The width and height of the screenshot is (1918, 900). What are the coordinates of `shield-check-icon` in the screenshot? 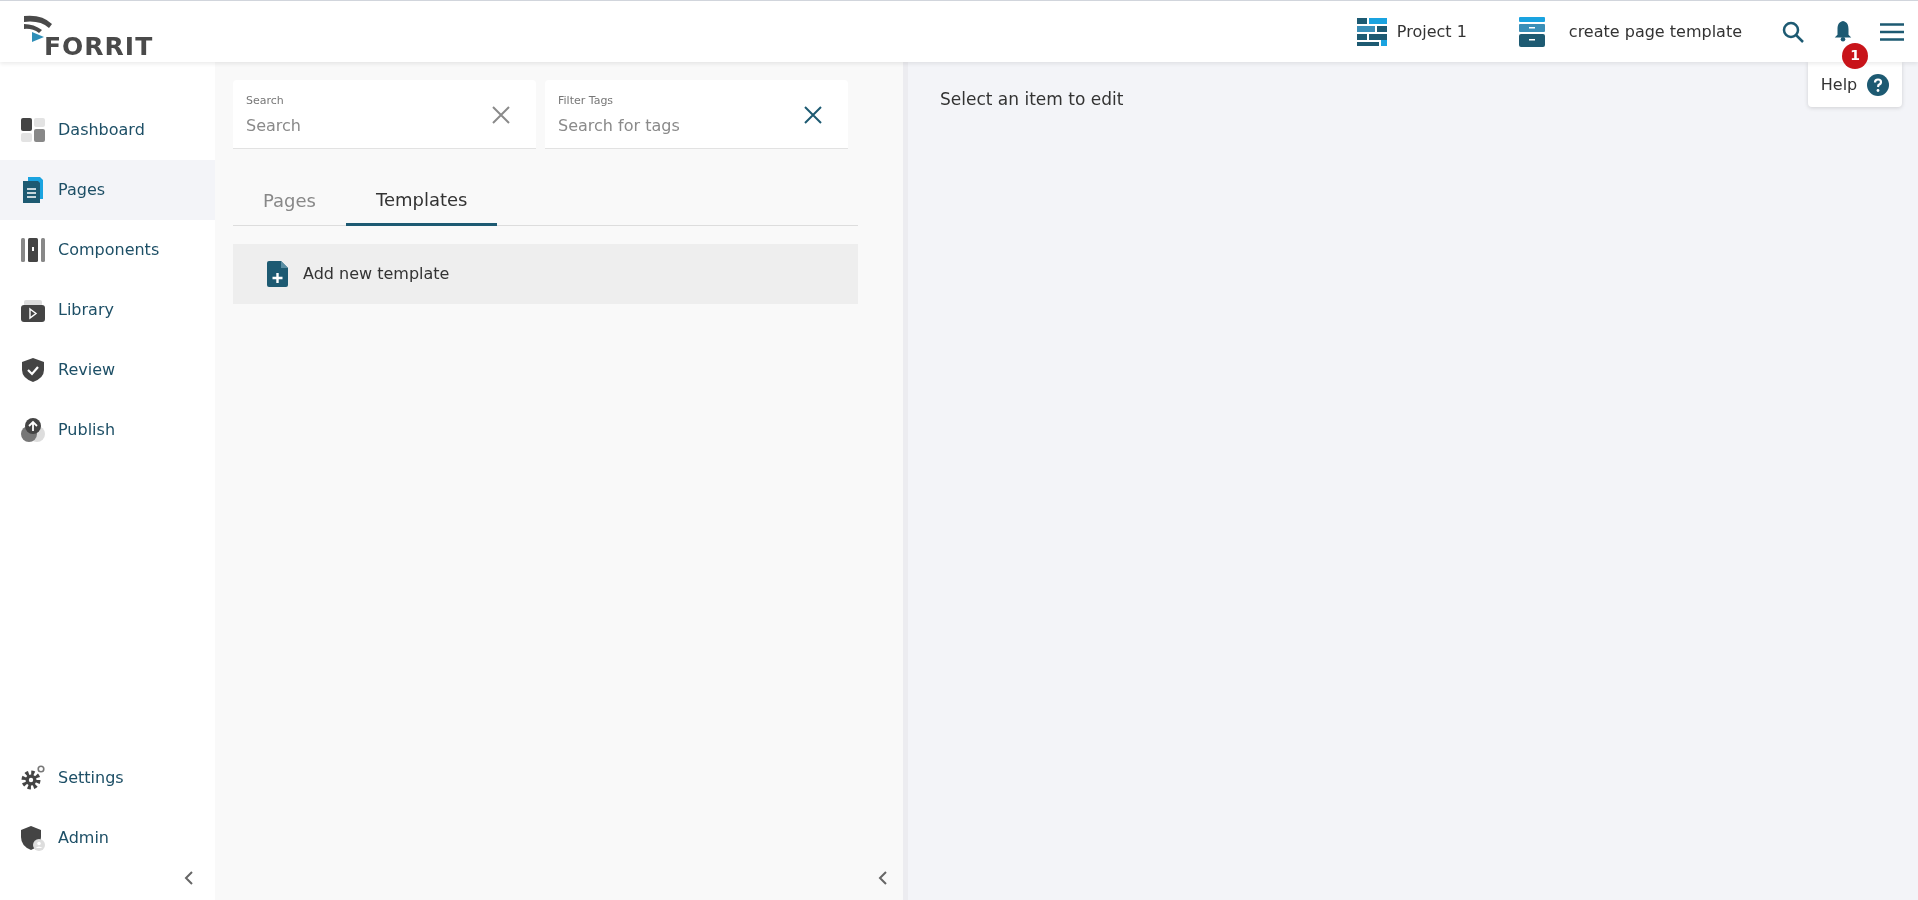 It's located at (33, 370).